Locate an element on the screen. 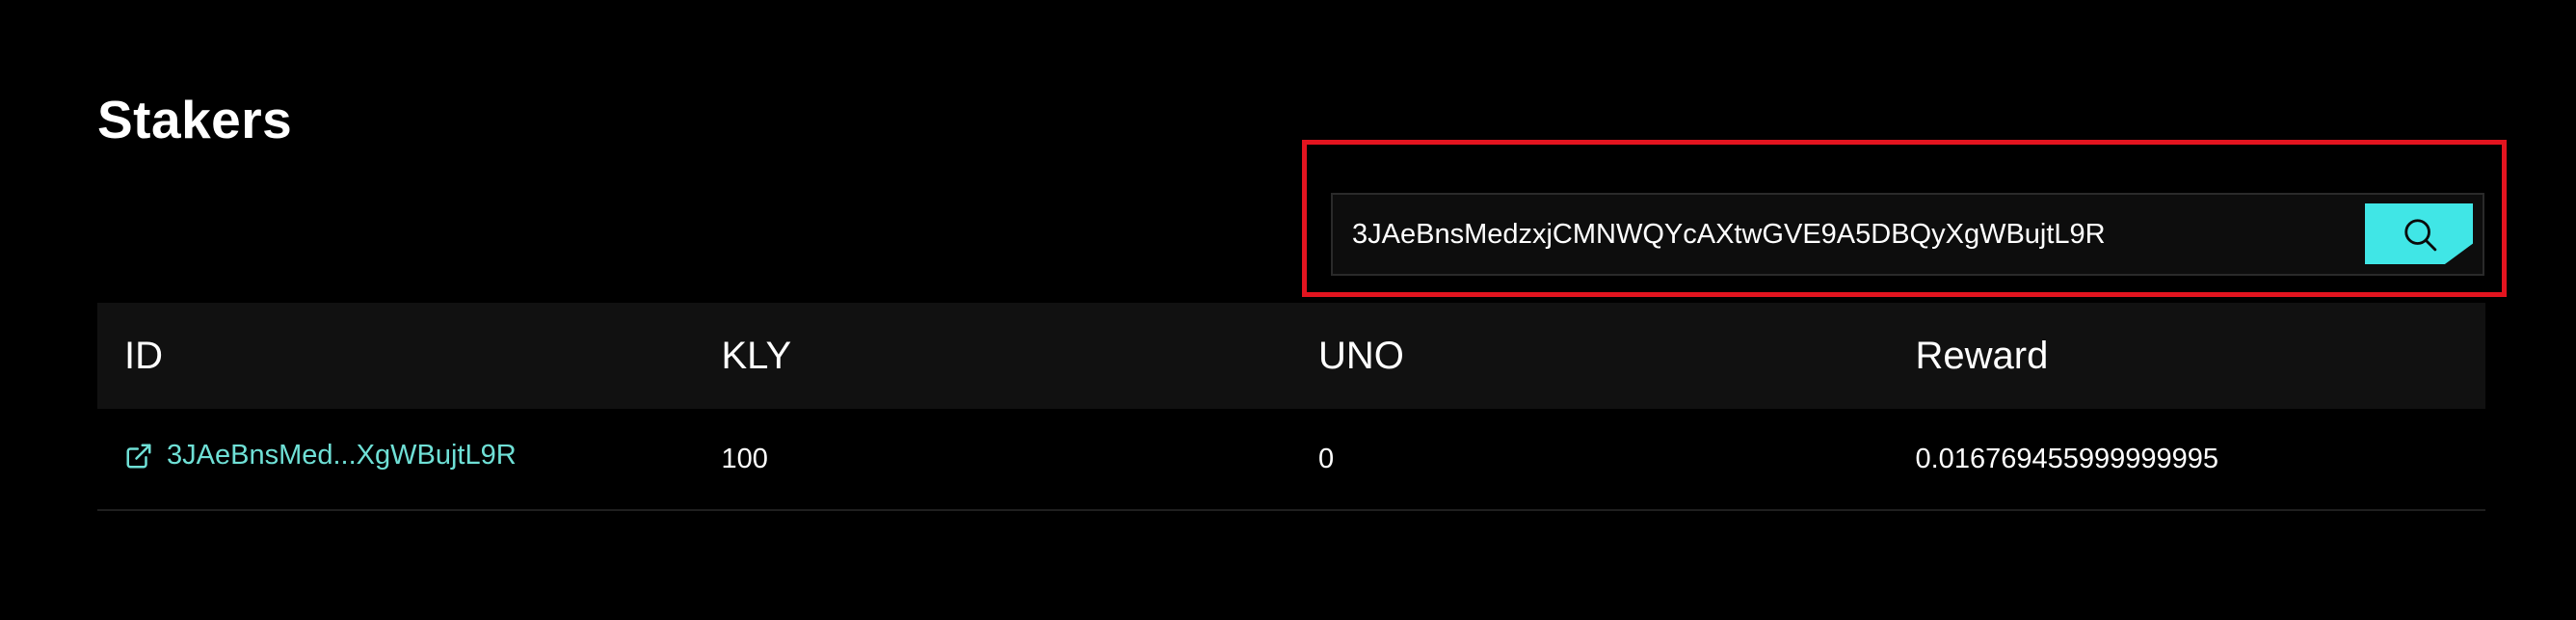 Image resolution: width=2576 pixels, height=620 pixels. column-header-id: ID is located at coordinates (143, 355).